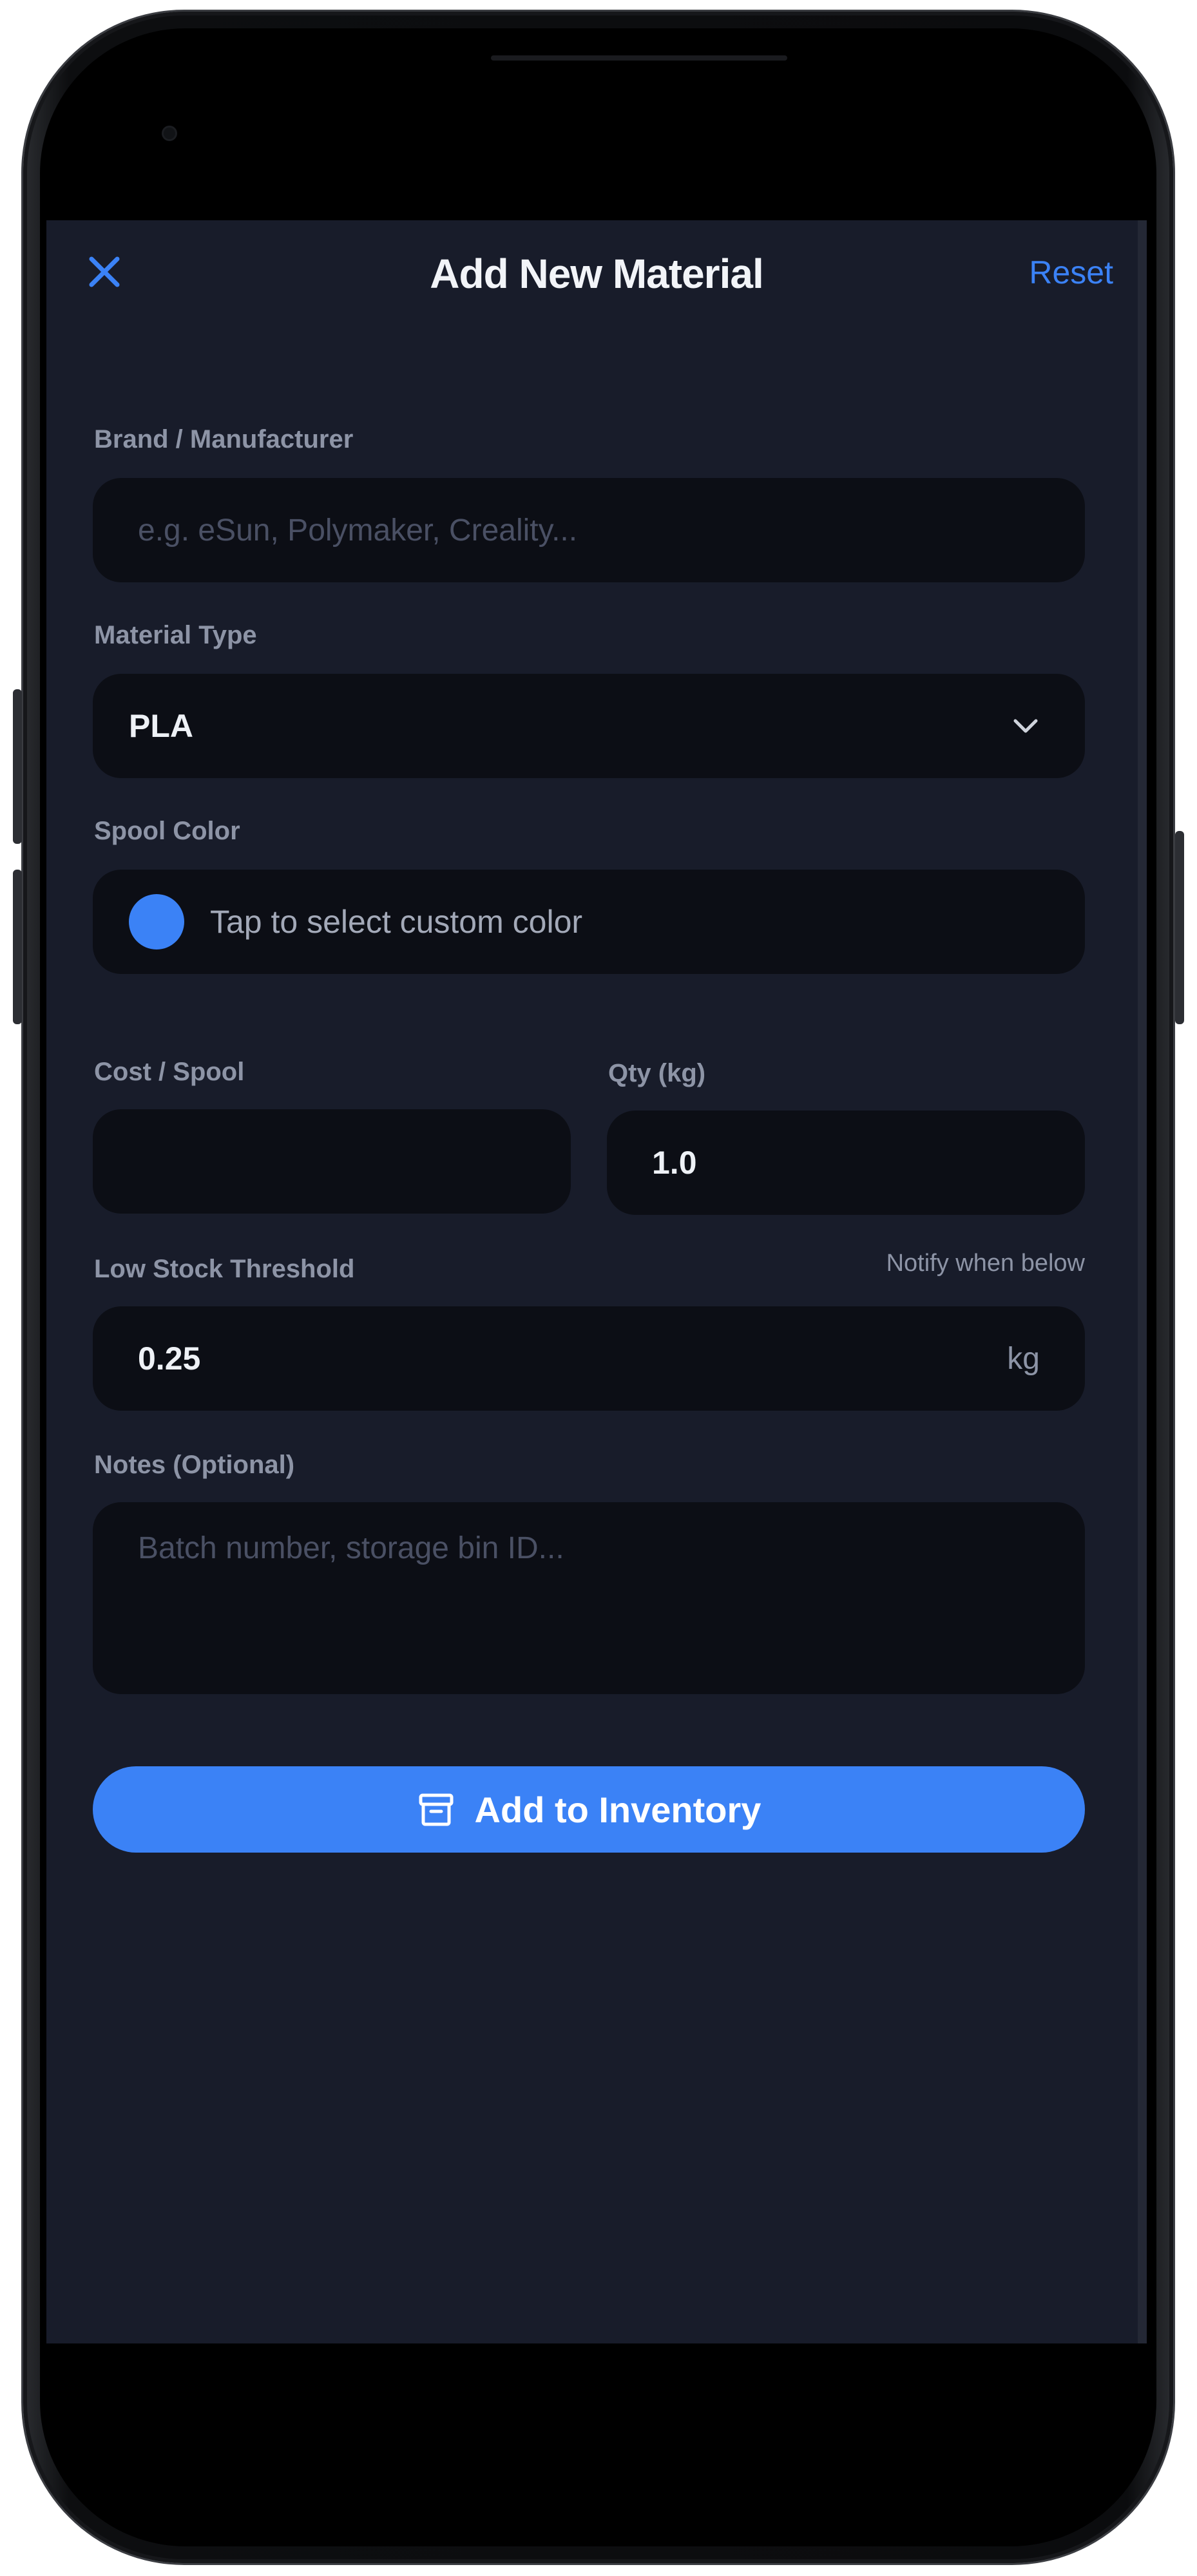 This screenshot has width=1197, height=2576. I want to click on notes-label: Notes (Optional), so click(194, 1465).